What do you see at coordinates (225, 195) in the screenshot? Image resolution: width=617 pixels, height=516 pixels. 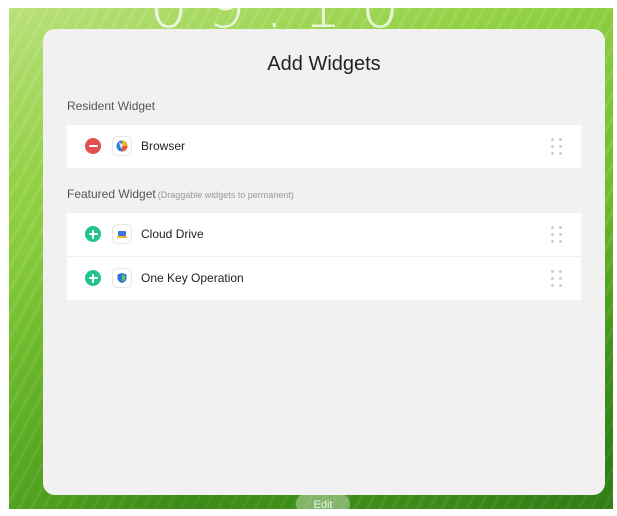 I see `featured-widget-hint: (Draggable widgets to permanent)` at bounding box center [225, 195].